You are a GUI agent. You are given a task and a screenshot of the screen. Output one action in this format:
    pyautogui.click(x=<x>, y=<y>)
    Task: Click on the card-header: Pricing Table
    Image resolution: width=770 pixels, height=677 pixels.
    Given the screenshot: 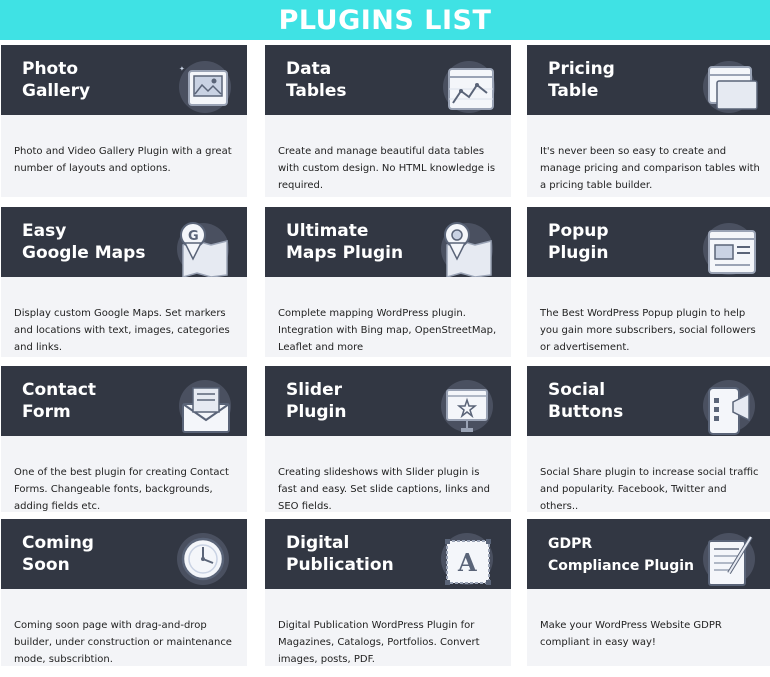 What is the action you would take?
    pyautogui.click(x=648, y=80)
    